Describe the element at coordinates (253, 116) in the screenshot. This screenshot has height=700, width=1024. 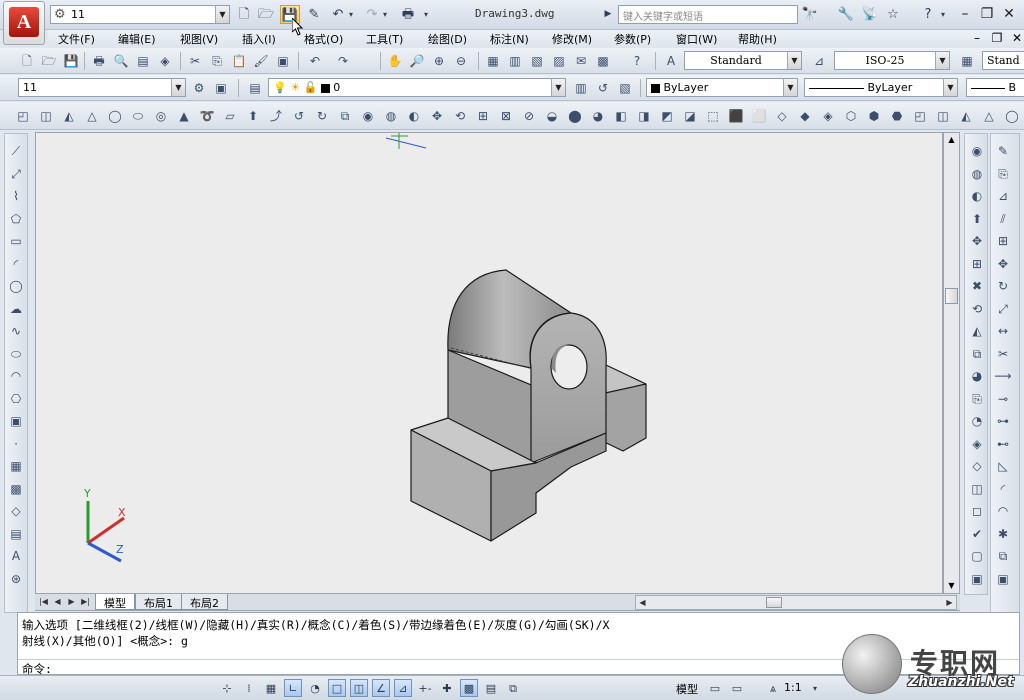
I see `extrude-icon: ⬆` at that location.